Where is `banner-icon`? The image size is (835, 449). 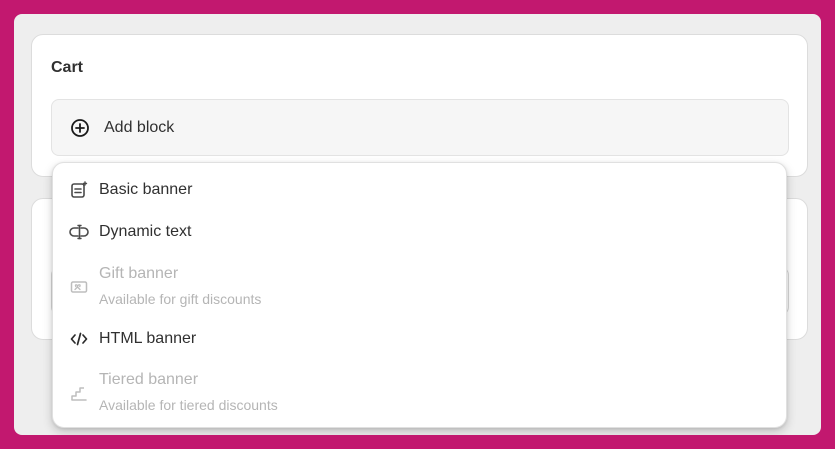 banner-icon is located at coordinates (79, 190).